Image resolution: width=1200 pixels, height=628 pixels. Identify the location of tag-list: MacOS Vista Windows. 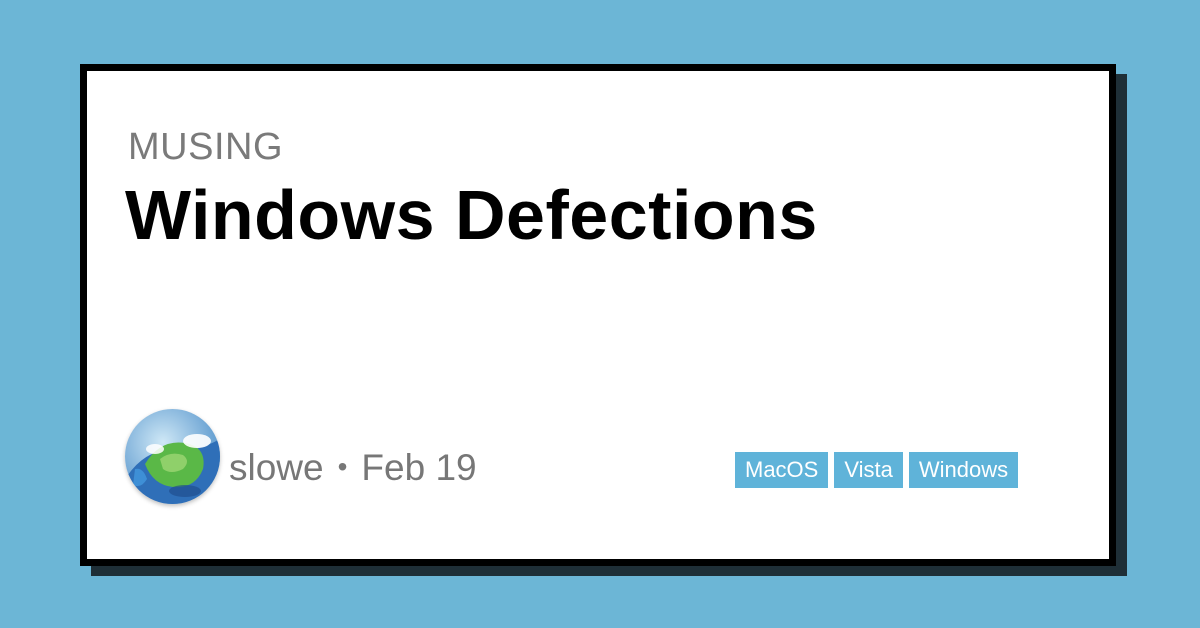
(877, 470).